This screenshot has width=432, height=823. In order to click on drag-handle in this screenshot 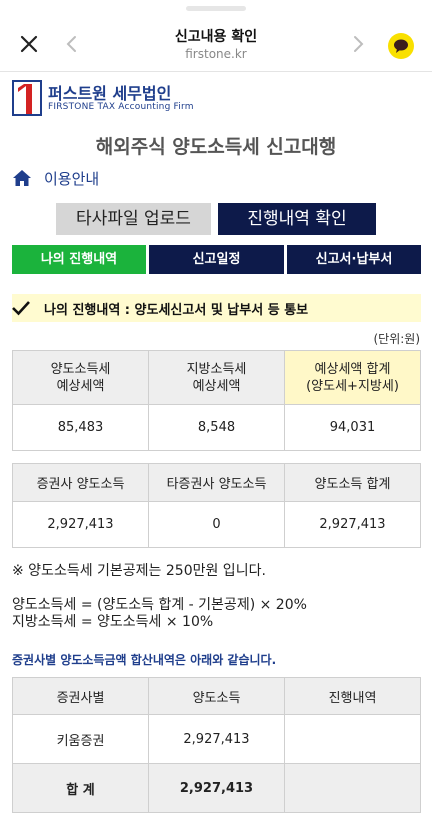, I will do `click(216, 8)`.